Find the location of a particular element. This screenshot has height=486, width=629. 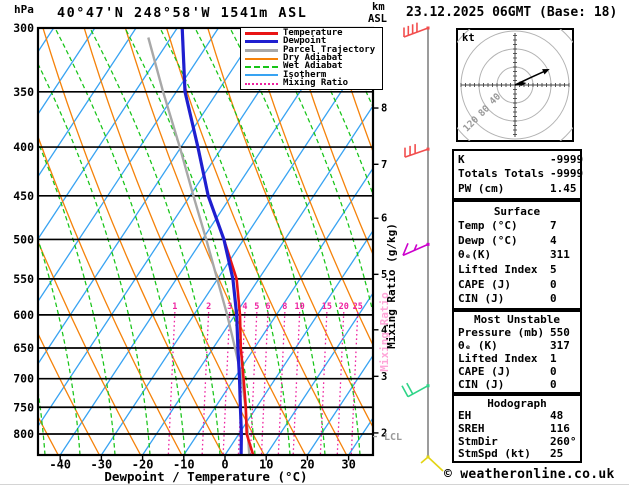

datetime-label: 23.12.2025 06GMT (Base: 18) is located at coordinates (512, 12).